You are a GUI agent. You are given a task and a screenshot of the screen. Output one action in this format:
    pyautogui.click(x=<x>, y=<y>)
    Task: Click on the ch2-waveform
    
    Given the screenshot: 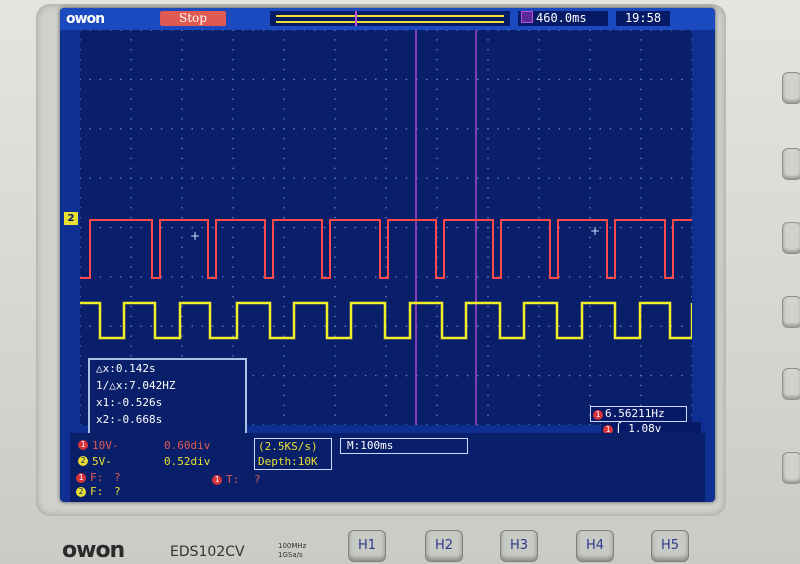 What is the action you would take?
    pyautogui.click(x=387, y=320)
    